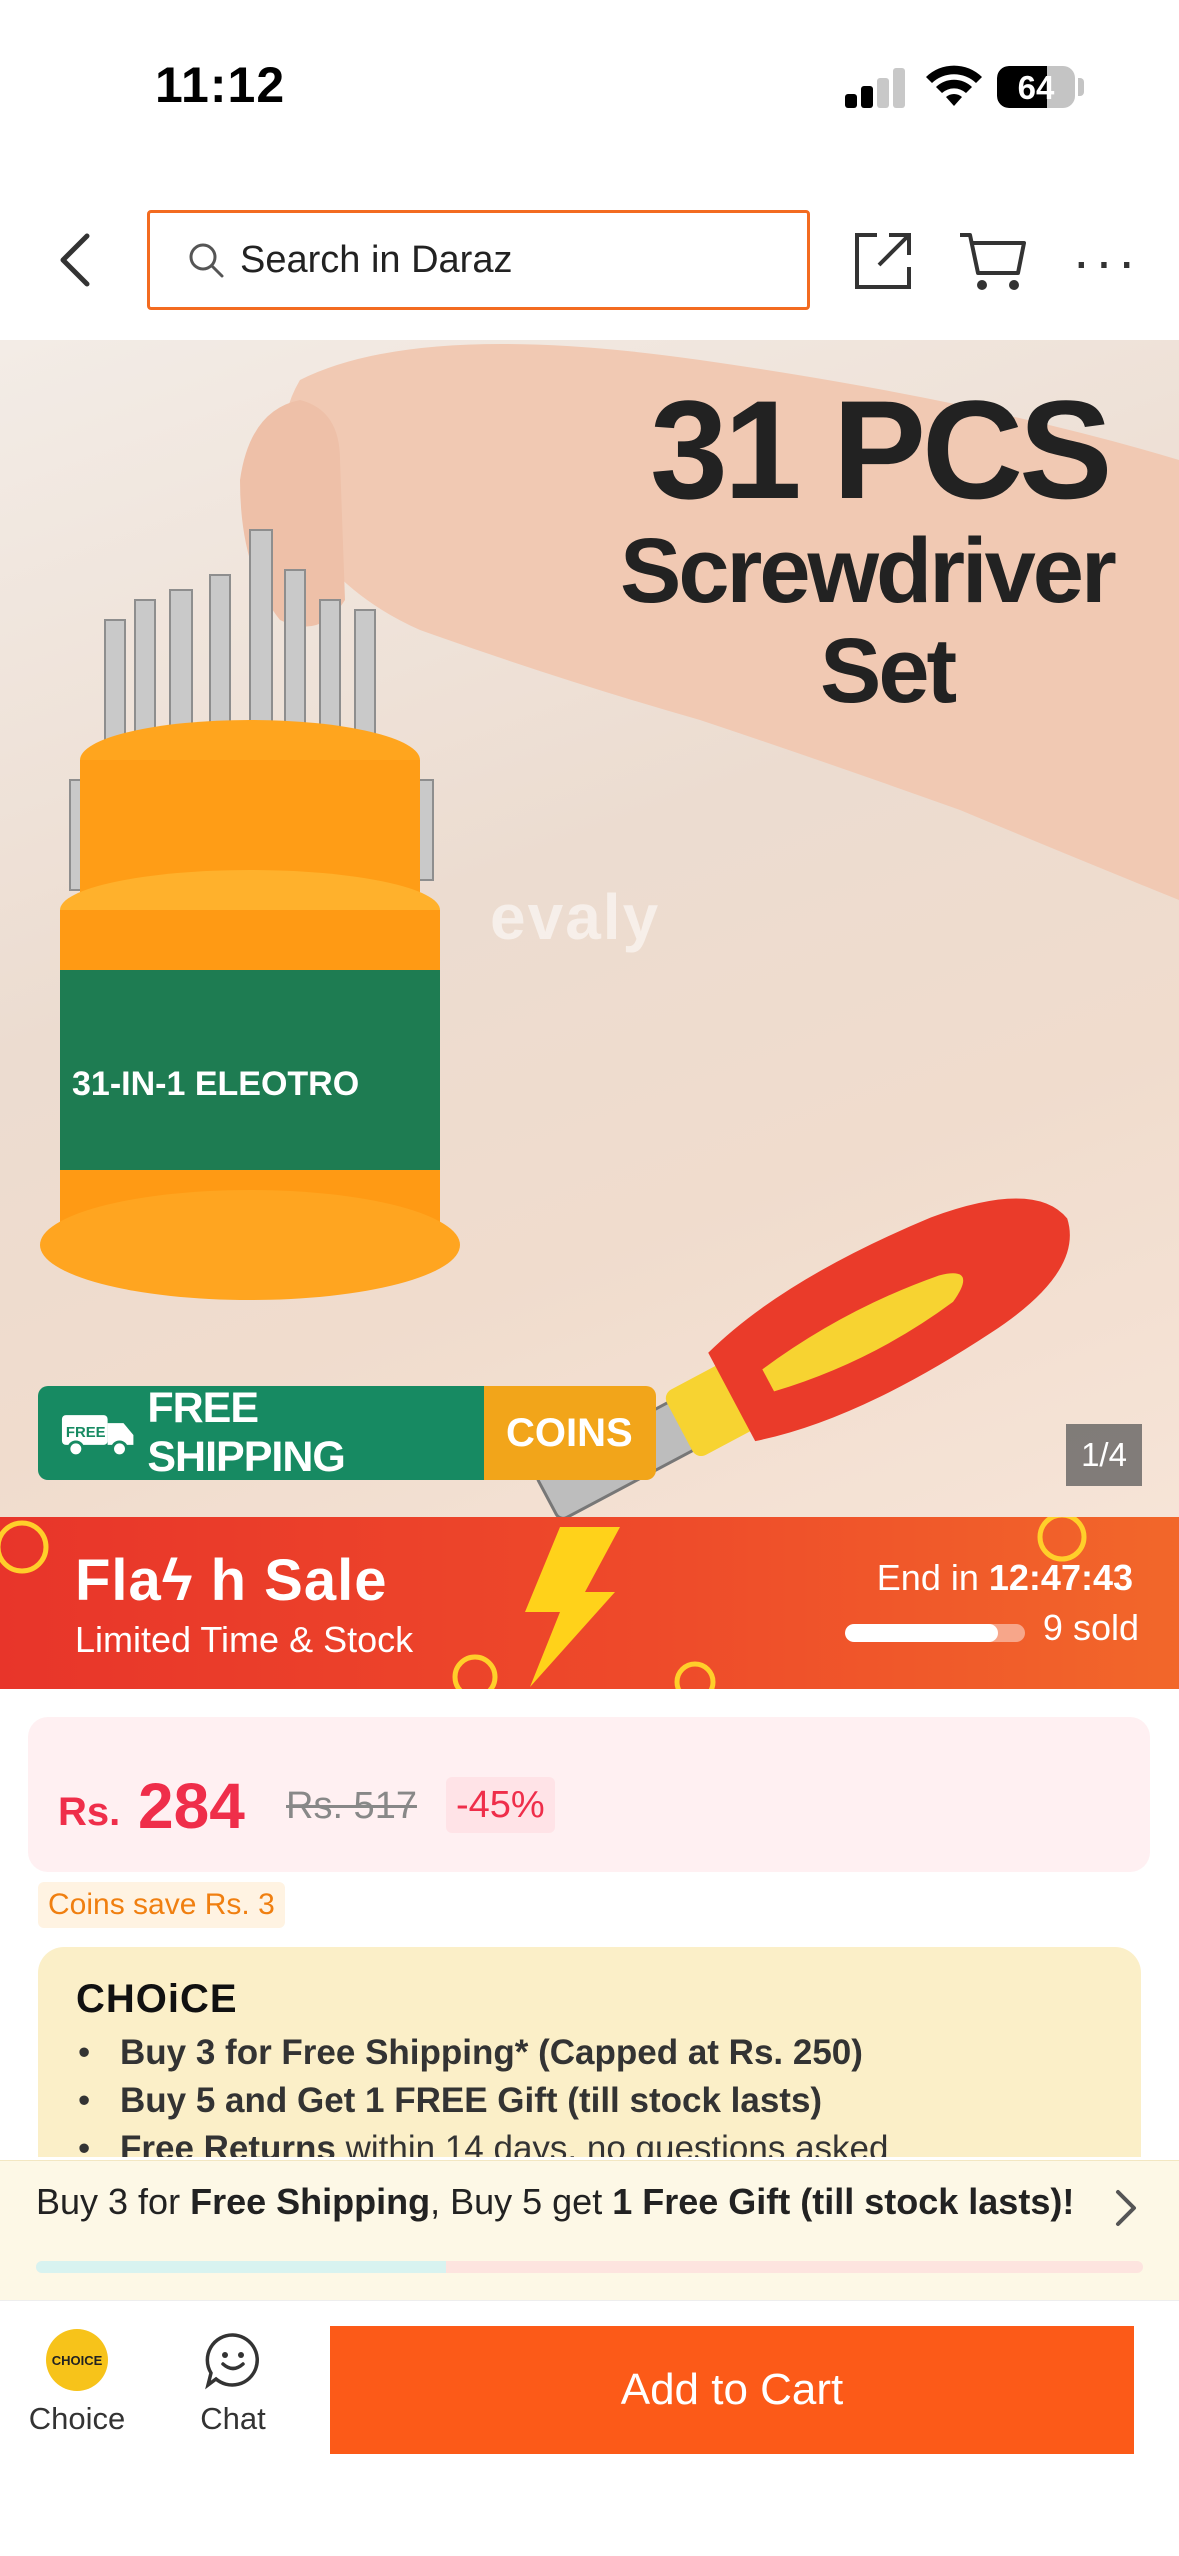 The height and width of the screenshot is (2556, 1179). What do you see at coordinates (77, 2360) in the screenshot?
I see `choice-badge-icon: CHOICE` at bounding box center [77, 2360].